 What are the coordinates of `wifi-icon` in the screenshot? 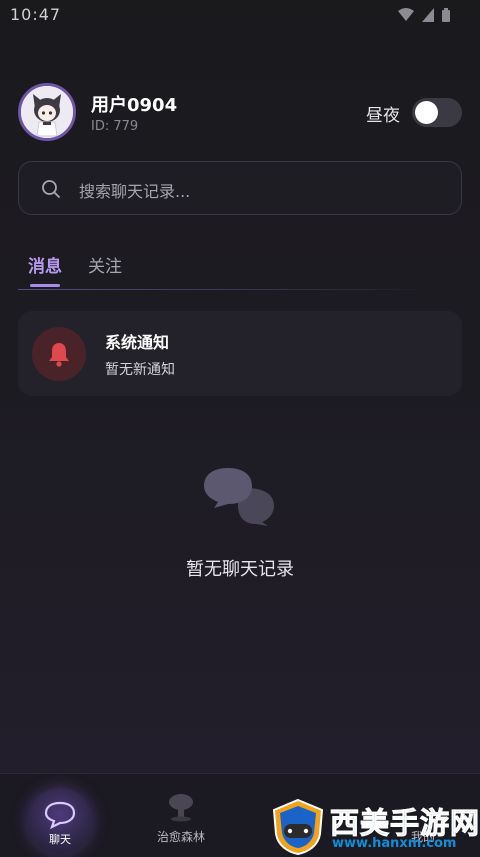 It's located at (406, 14).